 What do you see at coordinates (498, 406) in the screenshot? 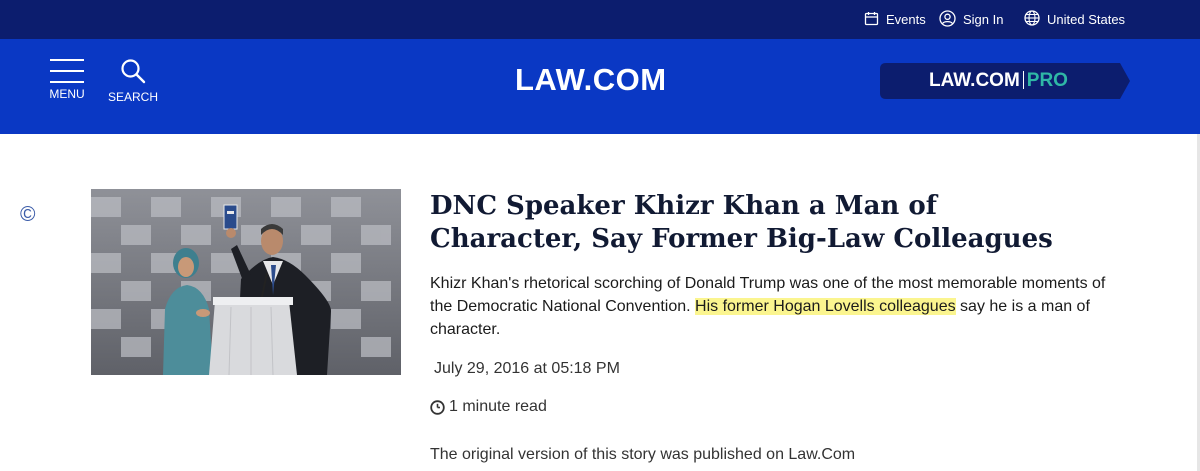
I see `read-time-label: 1 minute read` at bounding box center [498, 406].